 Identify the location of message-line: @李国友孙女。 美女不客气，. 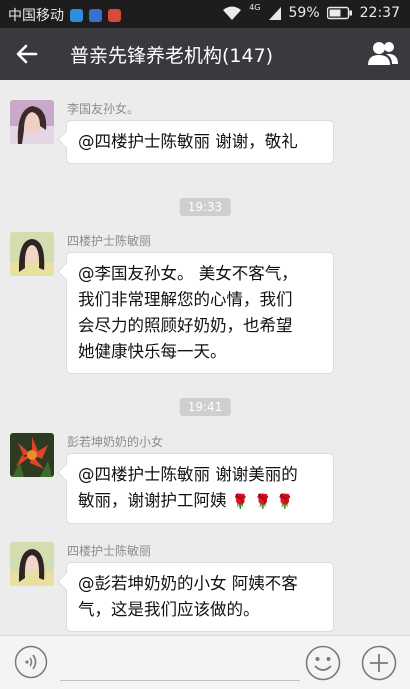
(188, 273).